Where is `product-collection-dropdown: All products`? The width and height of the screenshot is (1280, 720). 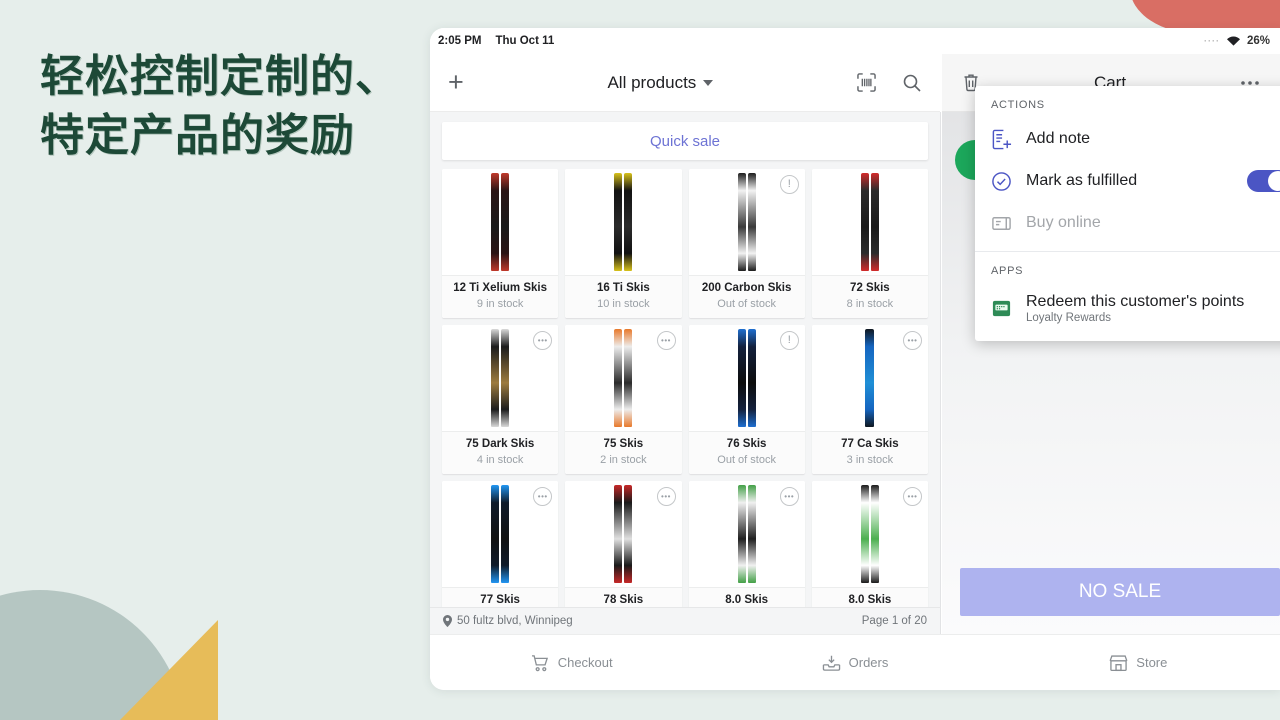
product-collection-dropdown: All products is located at coordinates (660, 83).